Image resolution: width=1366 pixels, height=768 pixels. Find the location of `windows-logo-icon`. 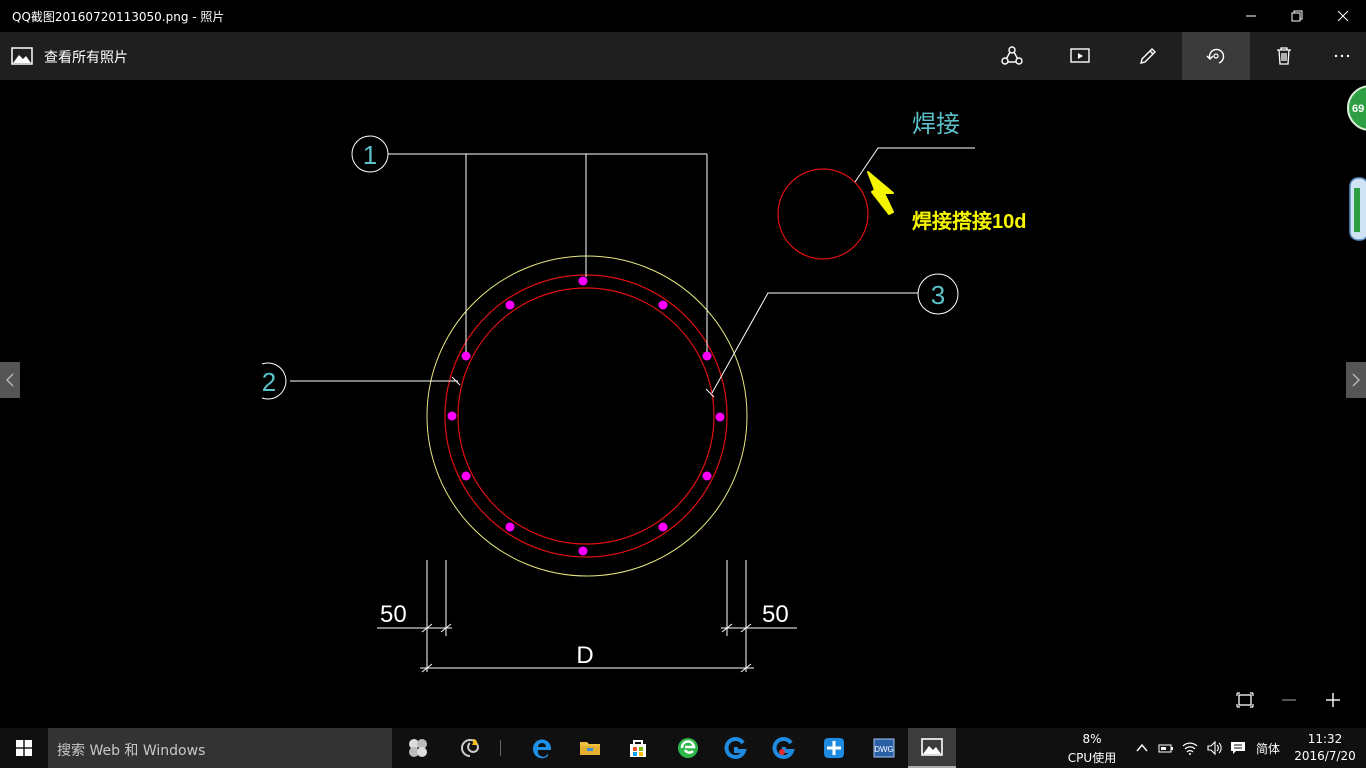

windows-logo-icon is located at coordinates (24, 748).